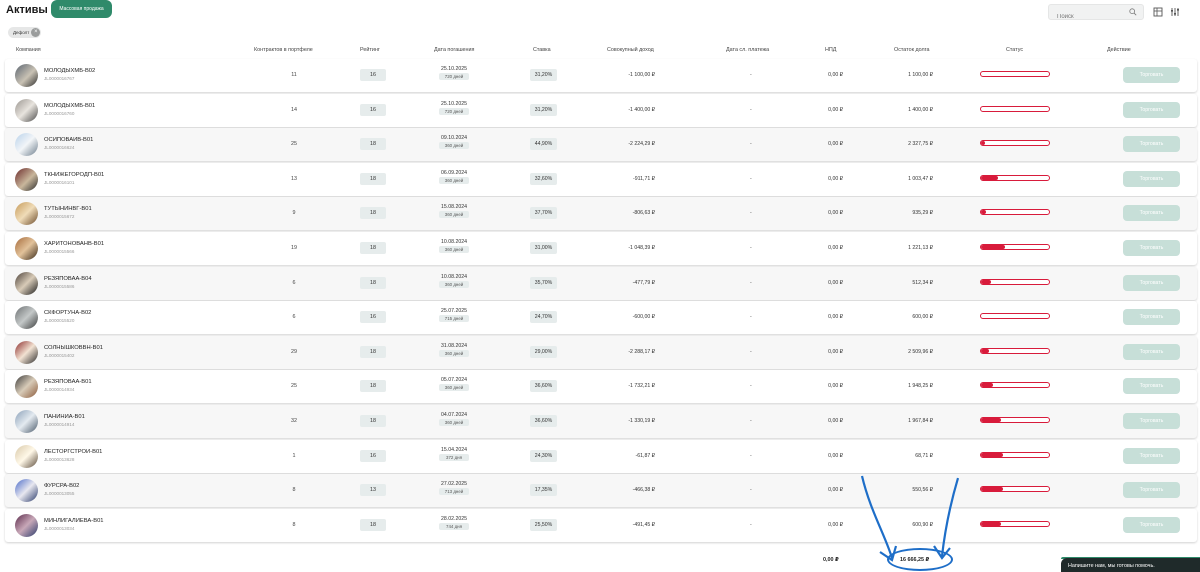 This screenshot has height=572, width=1200. I want to click on col-npd: НПД, so click(830, 50).